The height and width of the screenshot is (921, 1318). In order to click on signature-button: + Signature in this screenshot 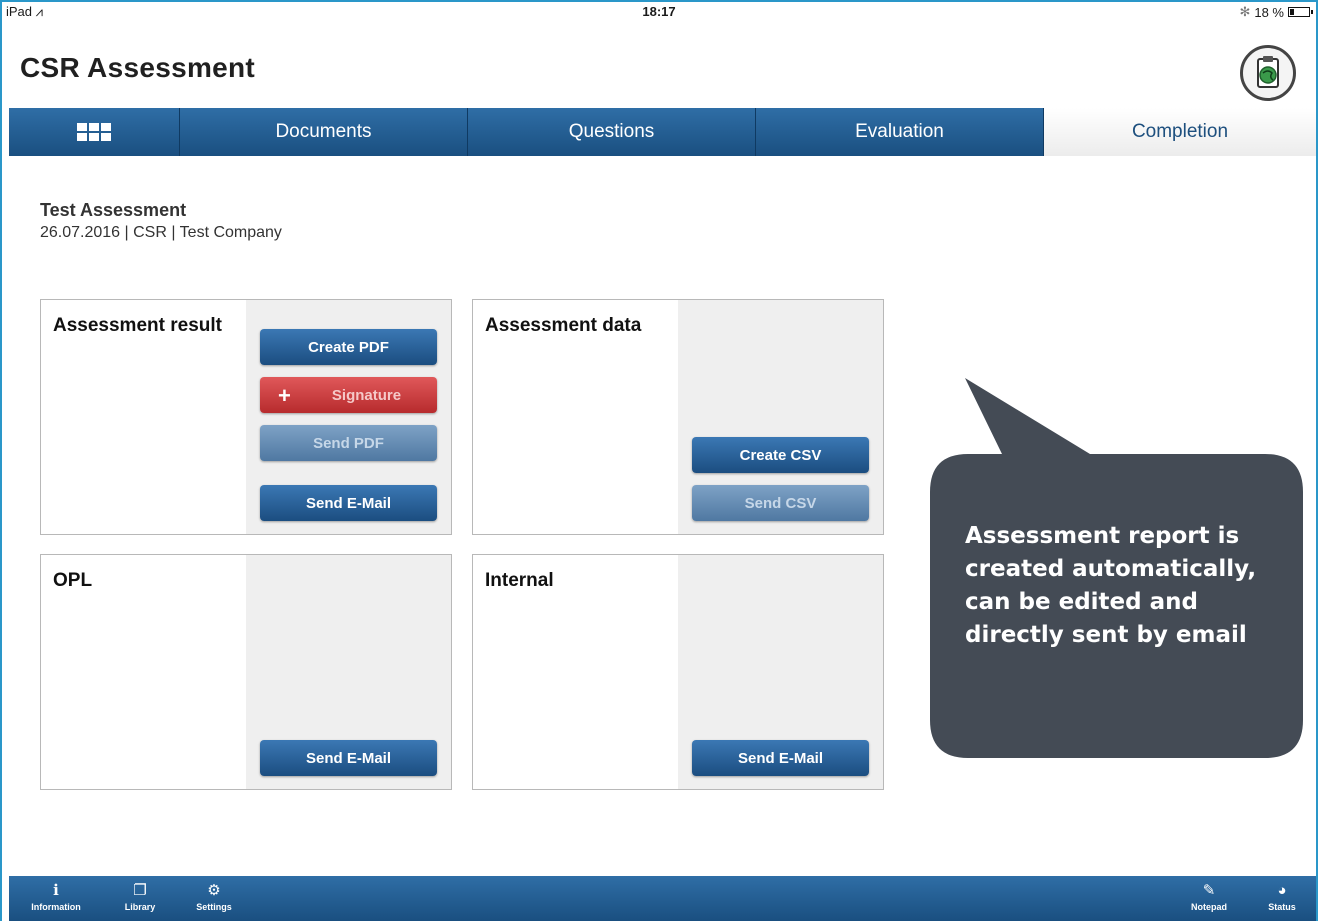, I will do `click(348, 395)`.